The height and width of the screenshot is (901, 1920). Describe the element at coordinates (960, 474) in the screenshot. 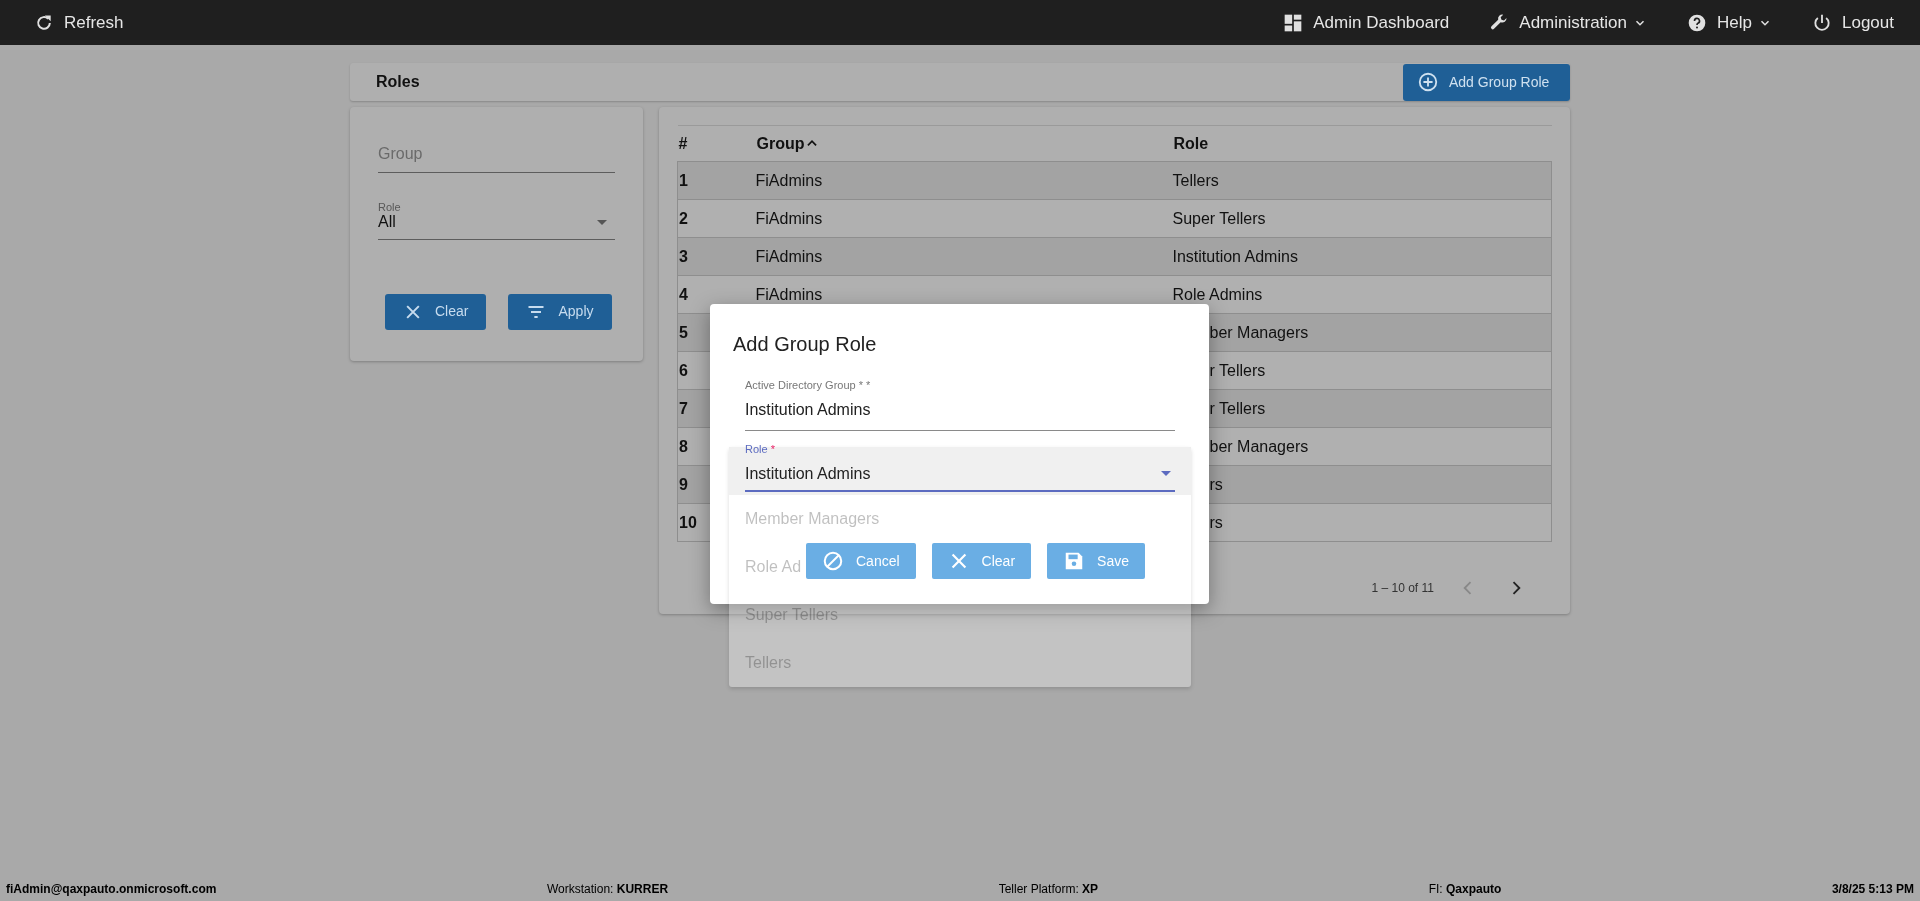

I see `role-select: Institution Admins` at that location.